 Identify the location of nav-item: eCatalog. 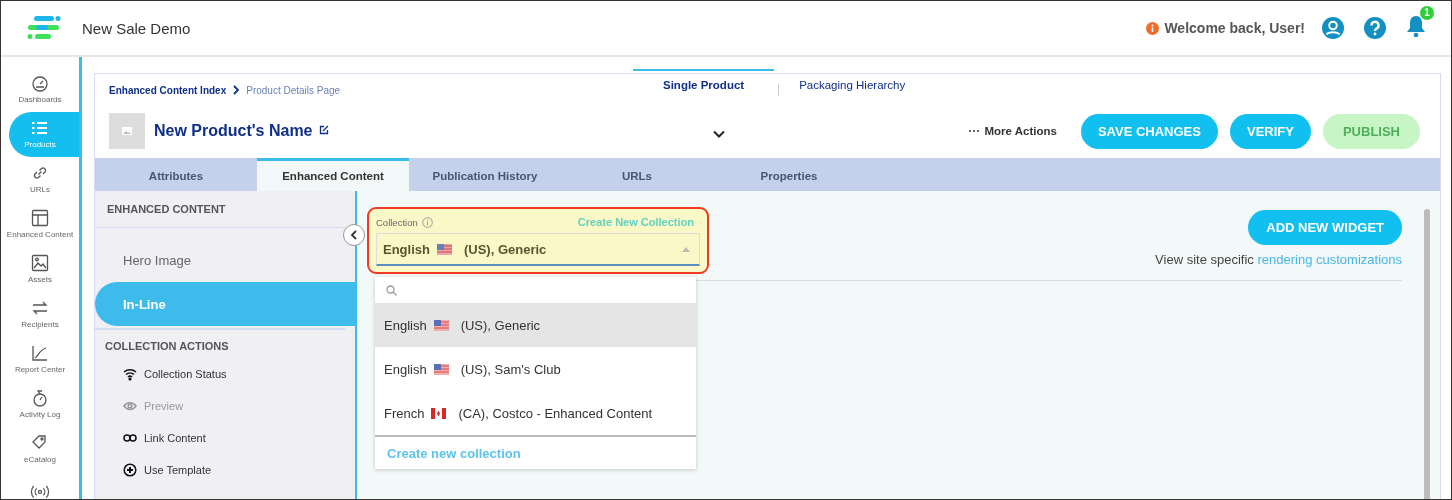
(44, 449).